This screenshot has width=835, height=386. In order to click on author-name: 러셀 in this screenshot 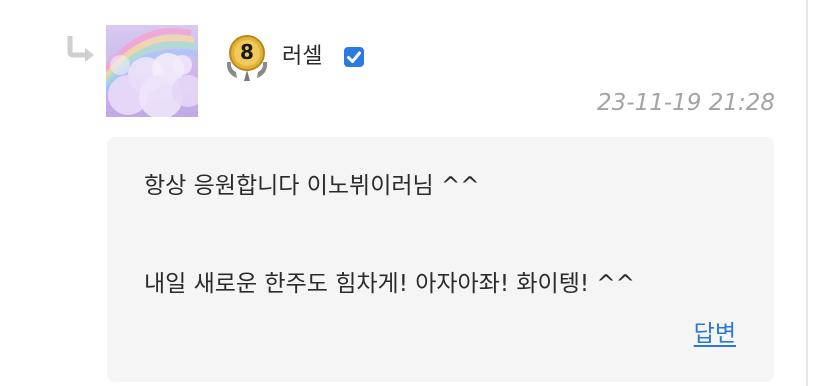, I will do `click(302, 57)`.